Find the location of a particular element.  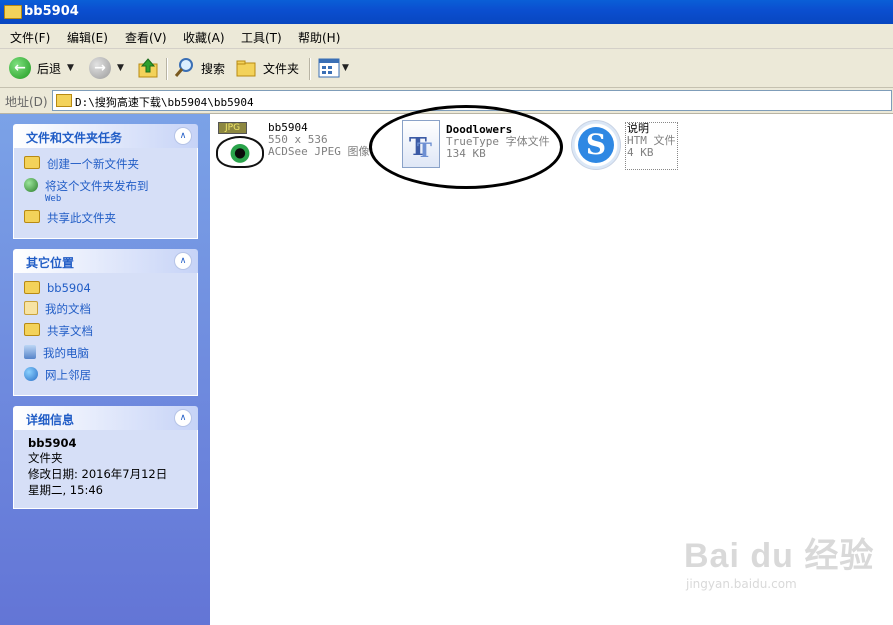

details-title: 详细信息 is located at coordinates (50, 420).